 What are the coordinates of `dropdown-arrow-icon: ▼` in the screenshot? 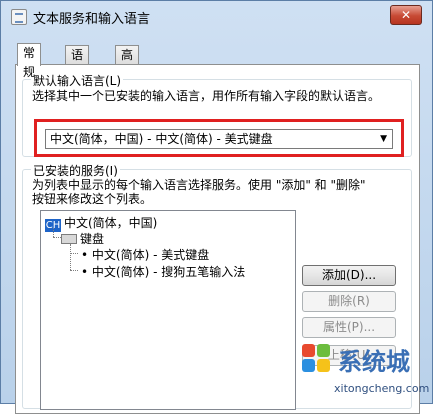 It's located at (383, 139).